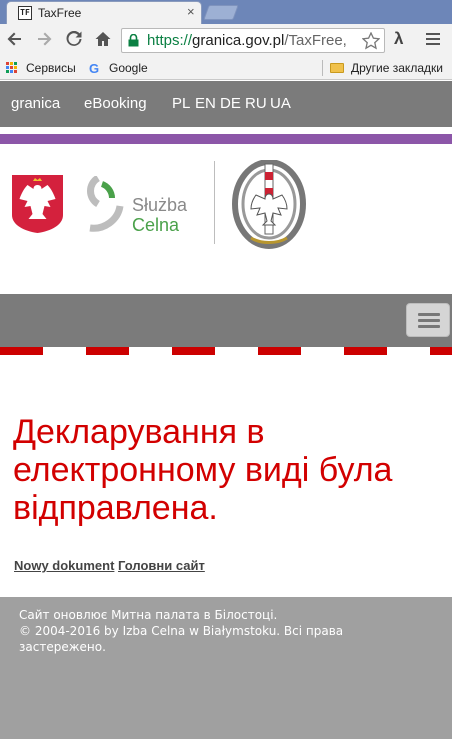 The height and width of the screenshot is (739, 452). I want to click on lang-pl: PL, so click(181, 103).